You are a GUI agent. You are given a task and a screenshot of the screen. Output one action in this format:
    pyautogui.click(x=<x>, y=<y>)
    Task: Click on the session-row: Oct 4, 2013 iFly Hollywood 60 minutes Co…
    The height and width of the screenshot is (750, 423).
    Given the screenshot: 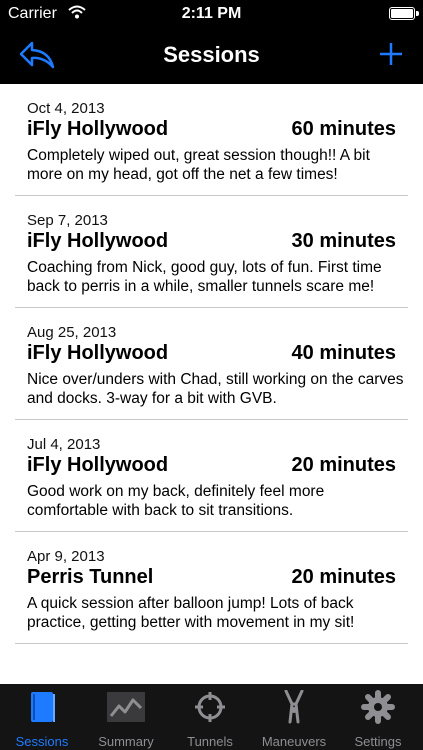 What is the action you would take?
    pyautogui.click(x=211, y=140)
    